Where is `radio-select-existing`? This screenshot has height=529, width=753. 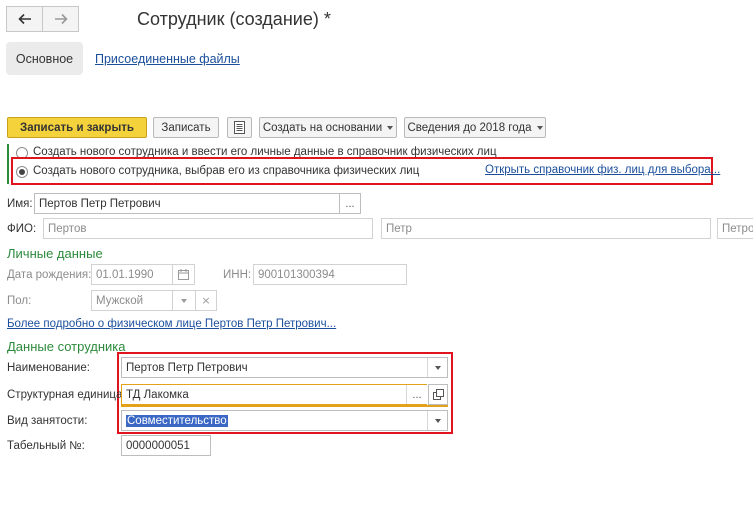
radio-select-existing is located at coordinates (22, 172).